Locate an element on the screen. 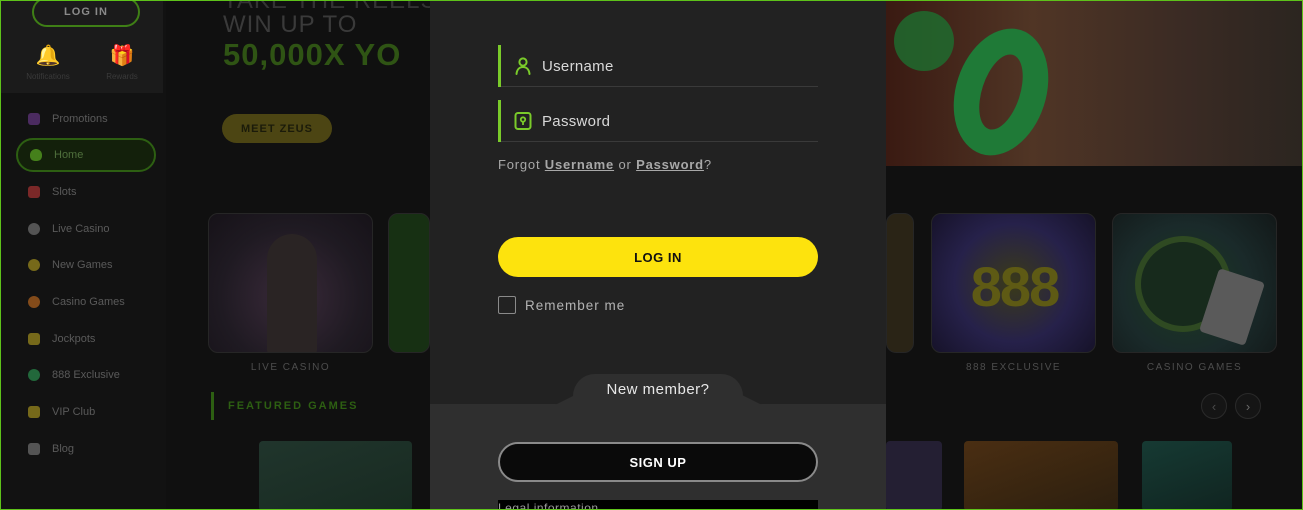 The height and width of the screenshot is (510, 1303). vip-icon is located at coordinates (34, 412).